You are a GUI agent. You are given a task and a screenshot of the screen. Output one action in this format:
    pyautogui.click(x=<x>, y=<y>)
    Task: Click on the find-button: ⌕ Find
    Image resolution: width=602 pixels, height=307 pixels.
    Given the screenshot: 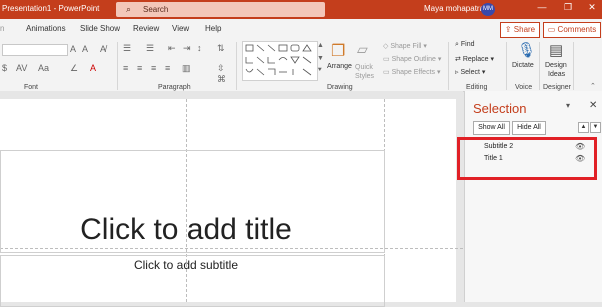 What is the action you would take?
    pyautogui.click(x=465, y=45)
    